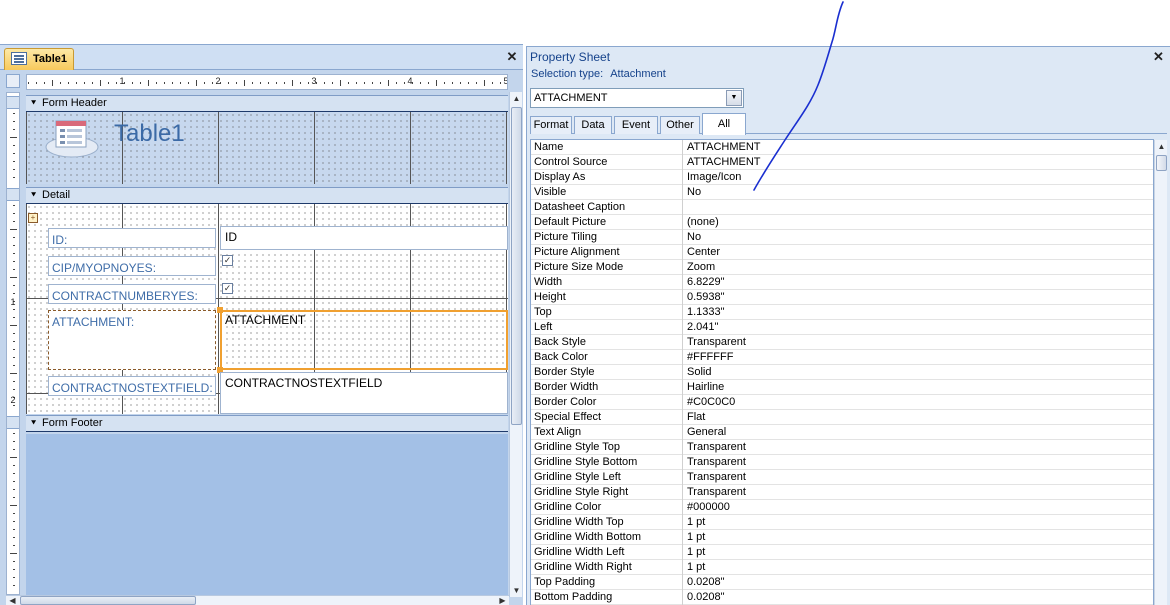 The height and width of the screenshot is (605, 1170). I want to click on horizontal-ruler: 1 2 3 4 5, so click(267, 82).